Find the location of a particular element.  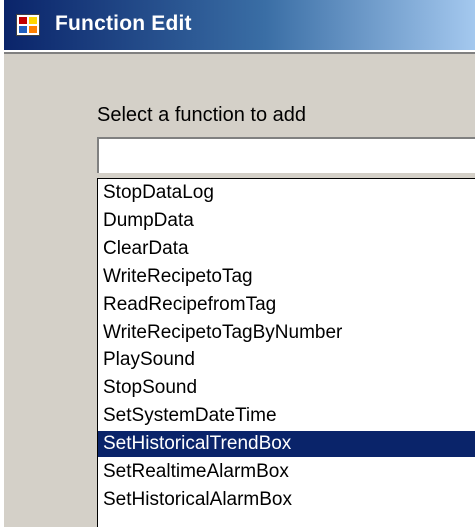

function-list-item: SetRealtimeAlarmBox is located at coordinates (286, 472).